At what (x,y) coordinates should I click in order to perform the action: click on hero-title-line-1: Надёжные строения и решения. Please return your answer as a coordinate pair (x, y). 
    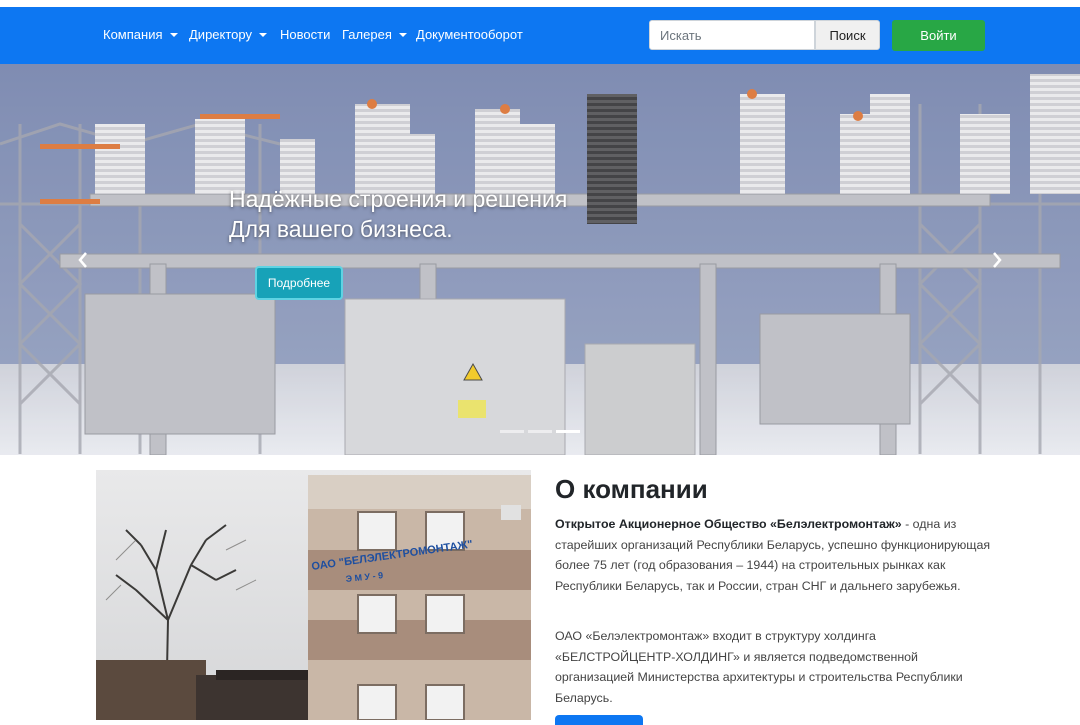
    Looking at the image, I should click on (398, 199).